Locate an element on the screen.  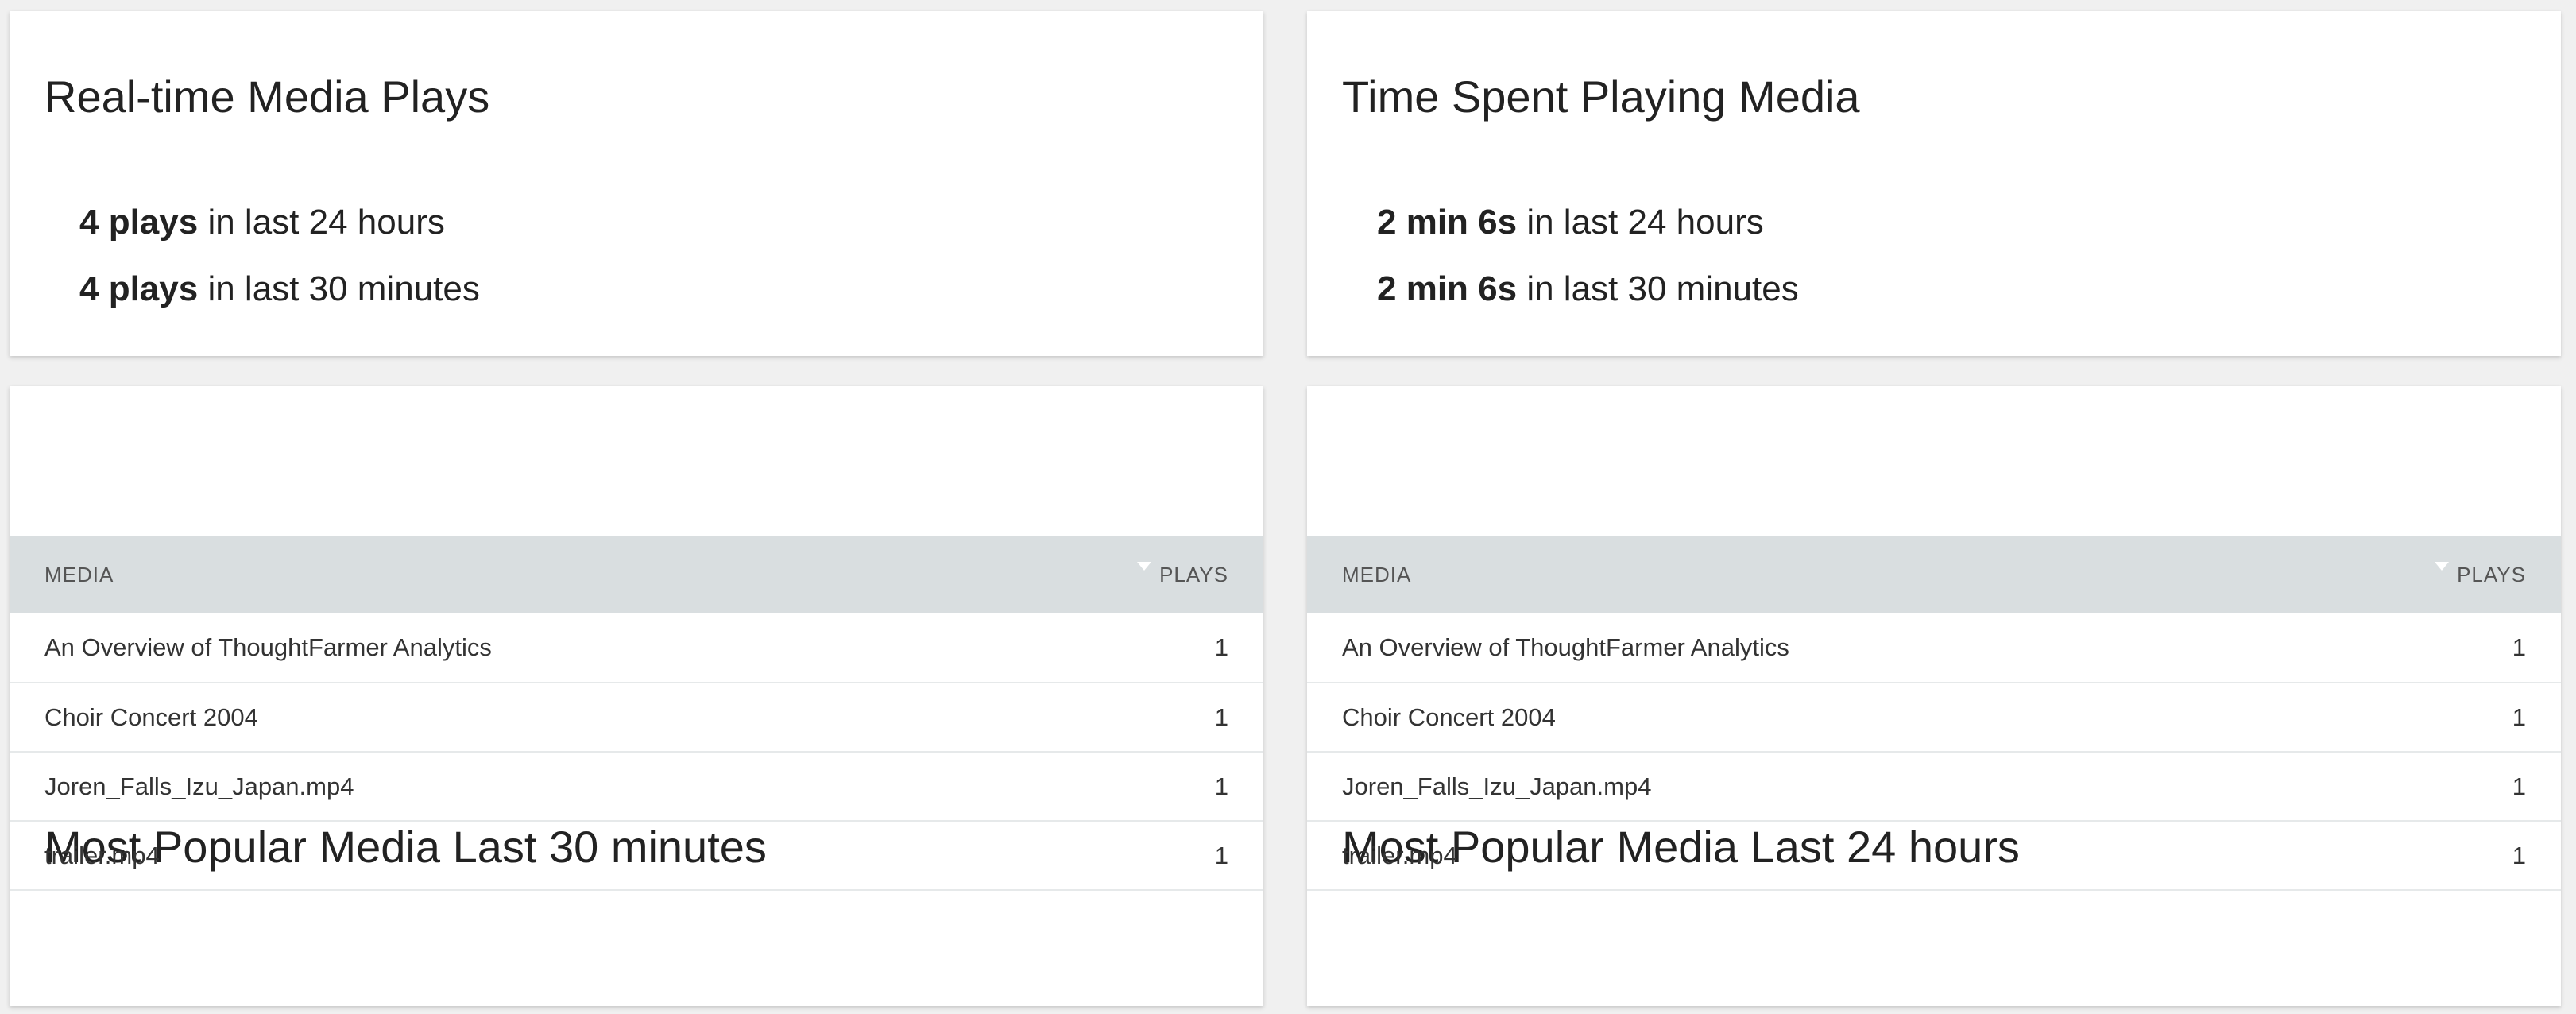
card-title: Real-time Media Plays is located at coordinates (267, 97).